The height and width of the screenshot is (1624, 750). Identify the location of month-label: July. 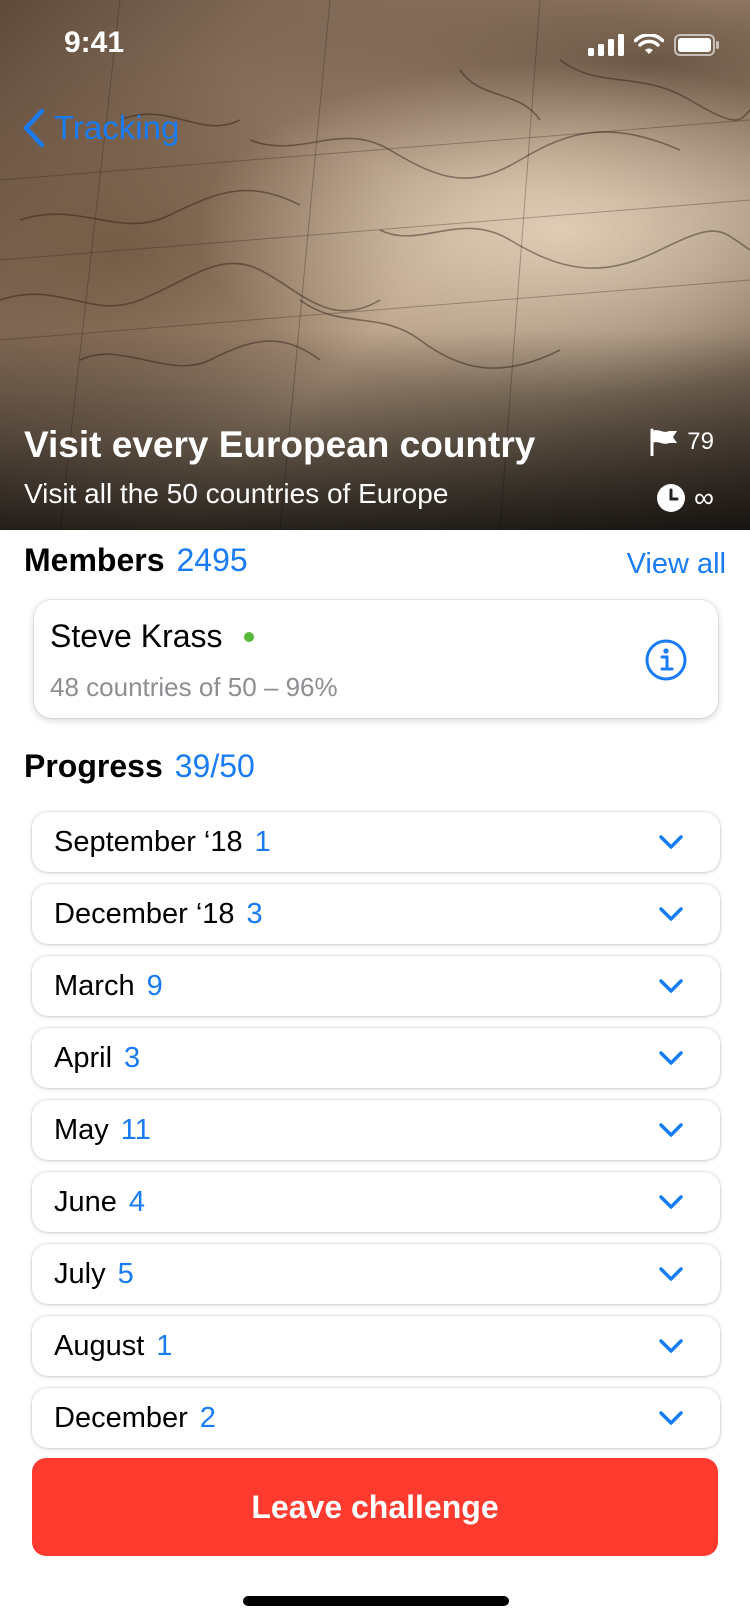
(80, 1273).